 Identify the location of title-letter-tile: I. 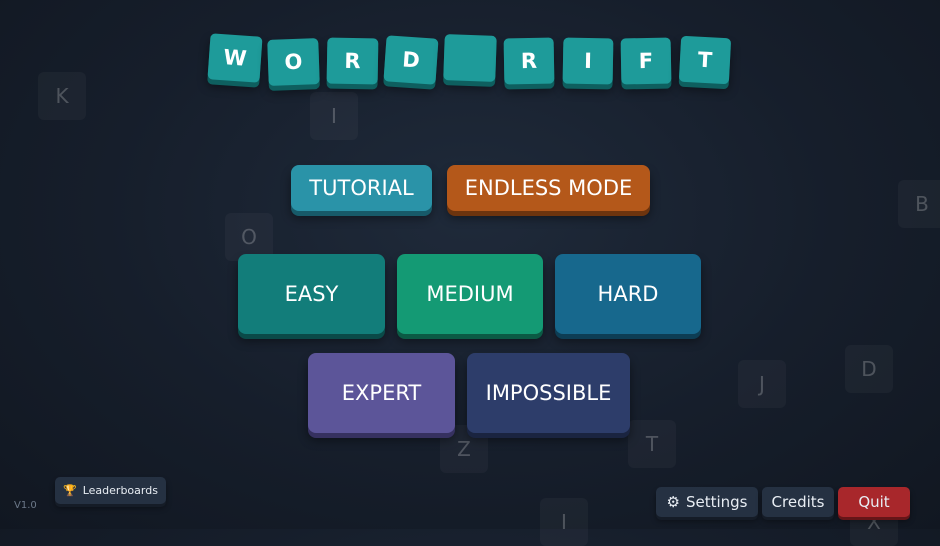
(588, 61).